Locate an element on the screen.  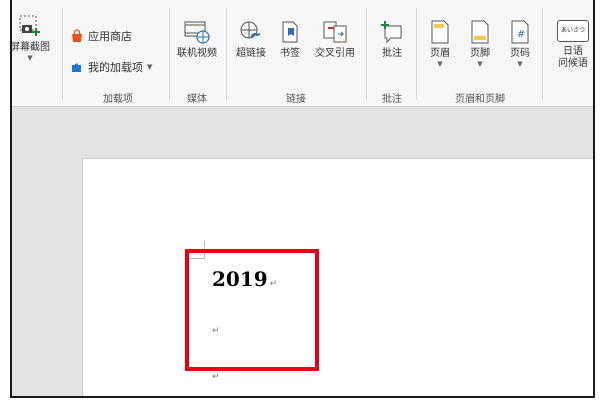
page-number-icon: # is located at coordinates (520, 32).